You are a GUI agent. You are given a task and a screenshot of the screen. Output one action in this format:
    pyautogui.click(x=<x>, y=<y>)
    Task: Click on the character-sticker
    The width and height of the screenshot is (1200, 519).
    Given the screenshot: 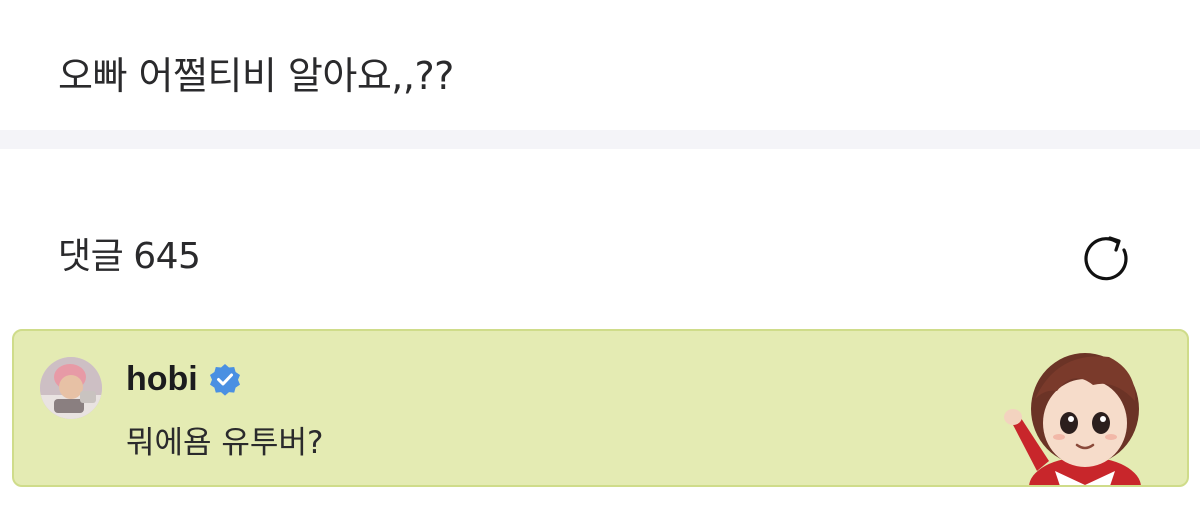 What is the action you would take?
    pyautogui.click(x=1072, y=419)
    